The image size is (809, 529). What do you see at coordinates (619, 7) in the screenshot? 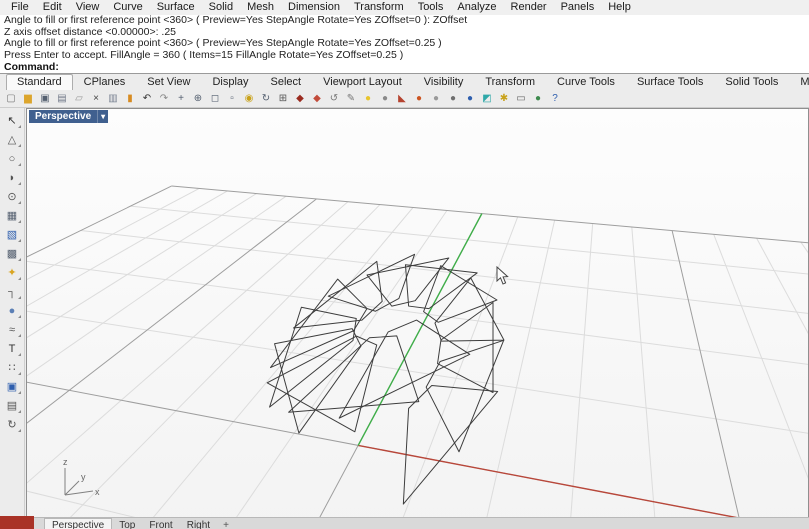
I see `menu-help: Help` at bounding box center [619, 7].